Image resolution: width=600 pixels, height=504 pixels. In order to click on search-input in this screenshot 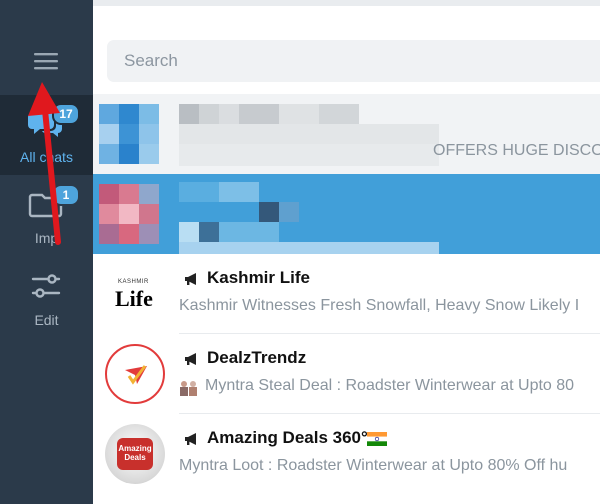, I will do `click(353, 61)`.